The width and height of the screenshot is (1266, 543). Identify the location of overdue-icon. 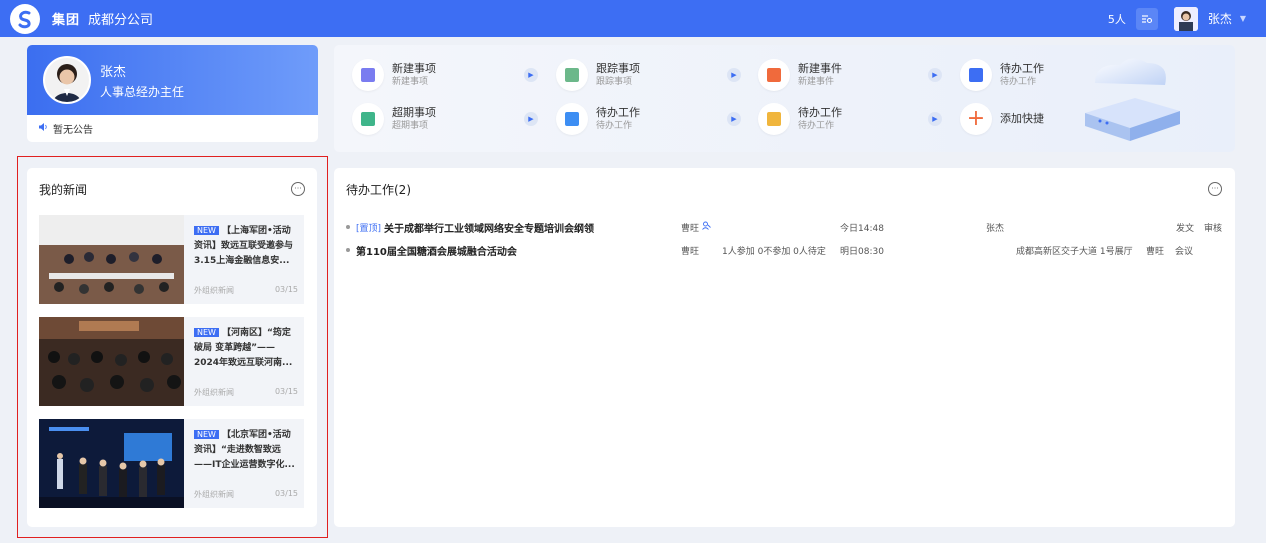
(368, 119).